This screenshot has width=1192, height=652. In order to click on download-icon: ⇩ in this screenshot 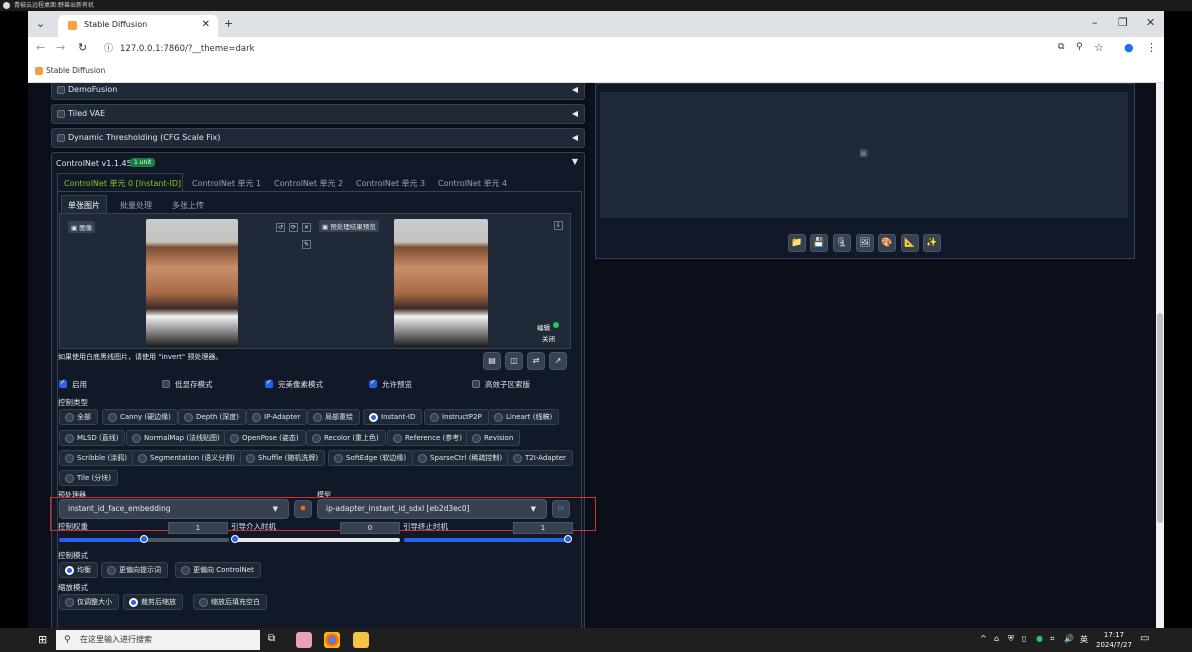, I will do `click(558, 225)`.